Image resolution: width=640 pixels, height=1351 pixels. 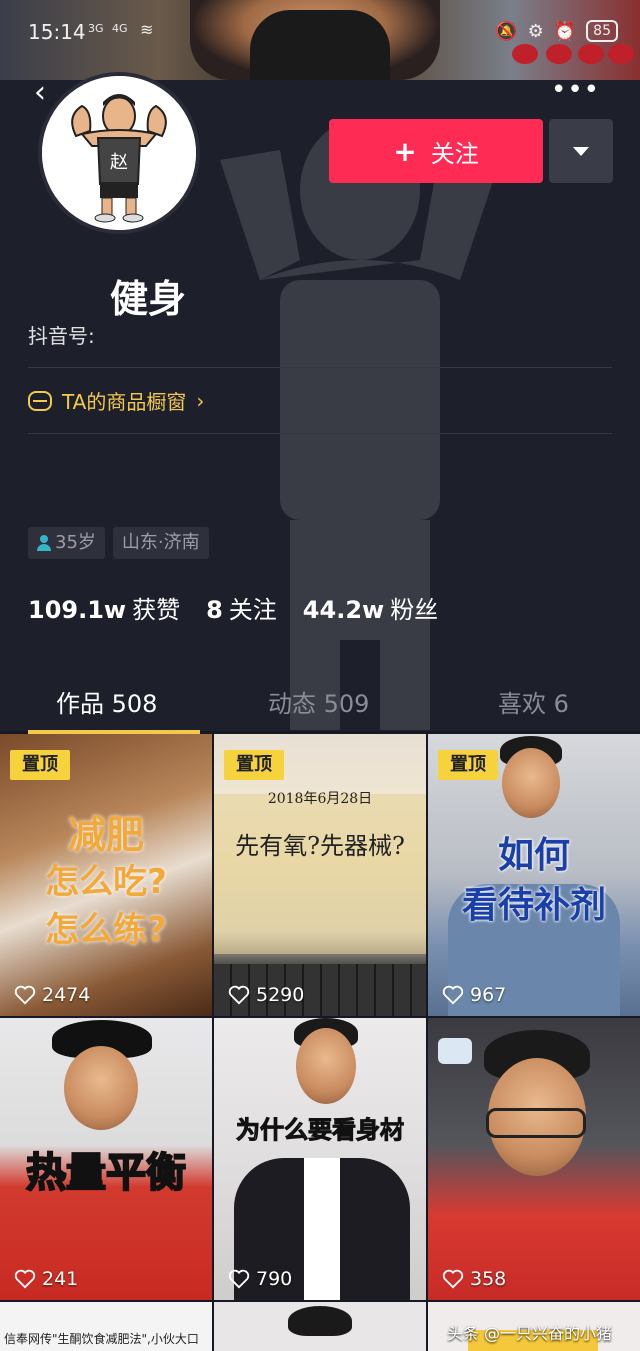 I want to click on likes-label: 获赞, so click(x=156, y=610).